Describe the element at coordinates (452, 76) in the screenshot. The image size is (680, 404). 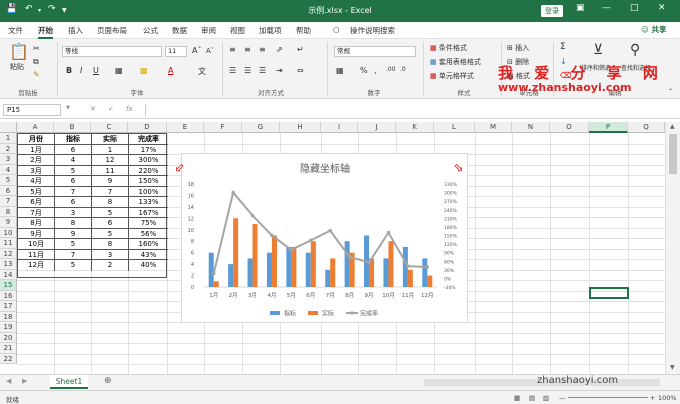
I see `cell-style-button: ▦ 单元格样式` at that location.